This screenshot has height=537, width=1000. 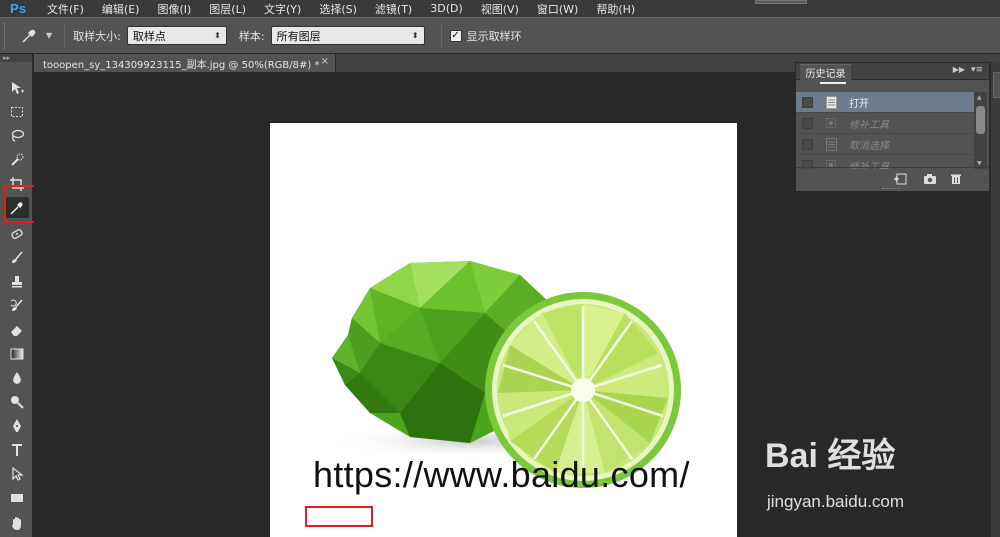 What do you see at coordinates (49, 35) in the screenshot?
I see `preset-dropdown-icon: ▼` at bounding box center [49, 35].